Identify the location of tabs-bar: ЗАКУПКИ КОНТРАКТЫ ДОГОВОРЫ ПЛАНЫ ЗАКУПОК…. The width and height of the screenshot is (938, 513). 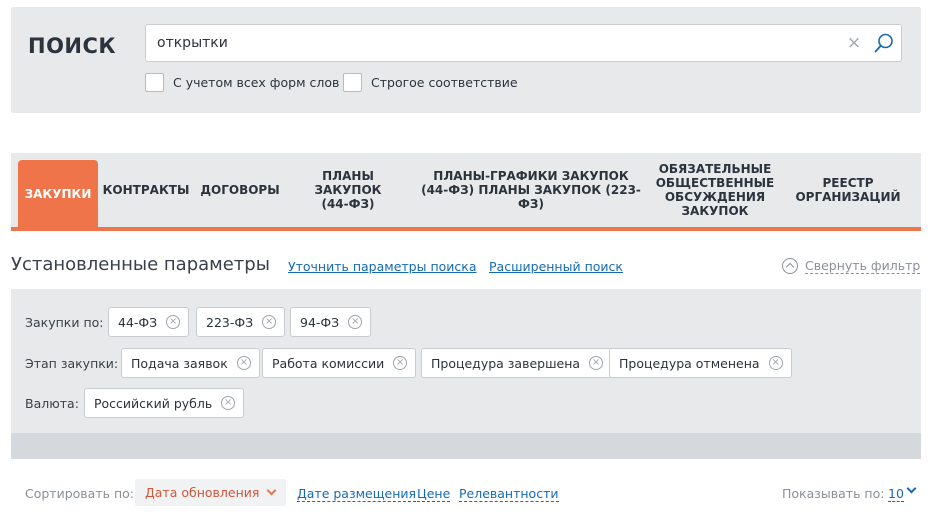
(466, 190).